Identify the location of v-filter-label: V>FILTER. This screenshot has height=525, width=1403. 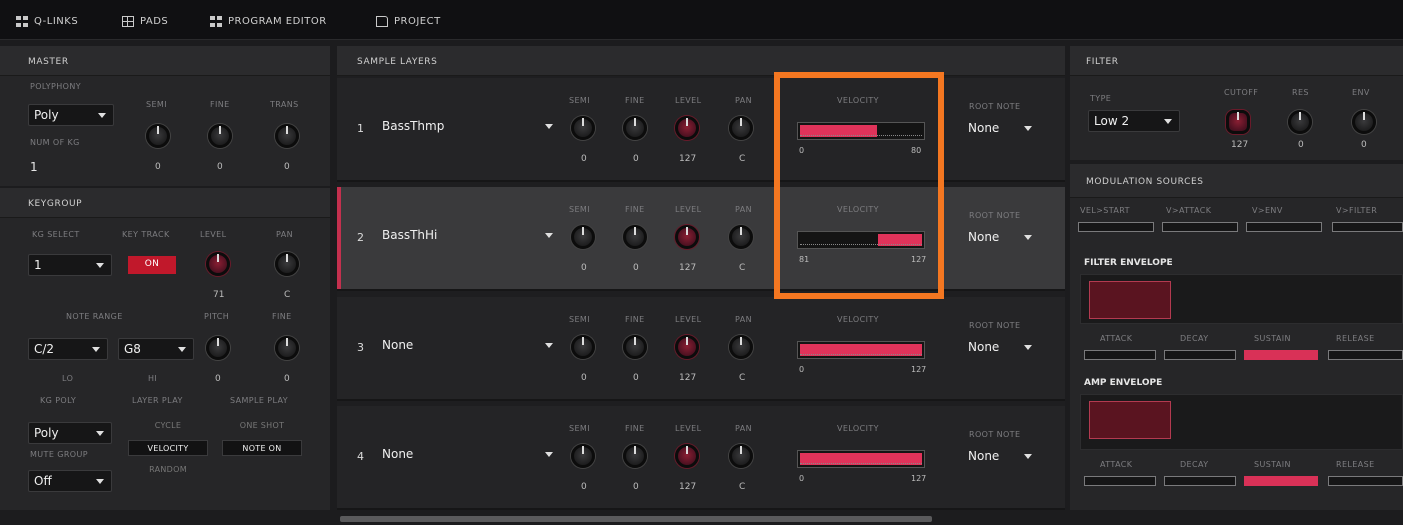
(1357, 210).